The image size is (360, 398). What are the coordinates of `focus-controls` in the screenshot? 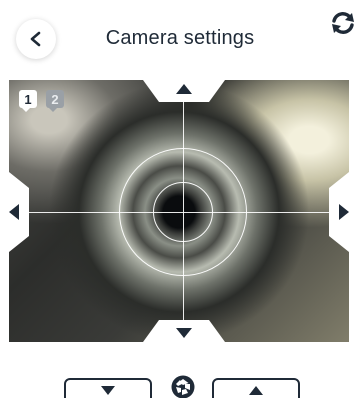 It's located at (180, 385).